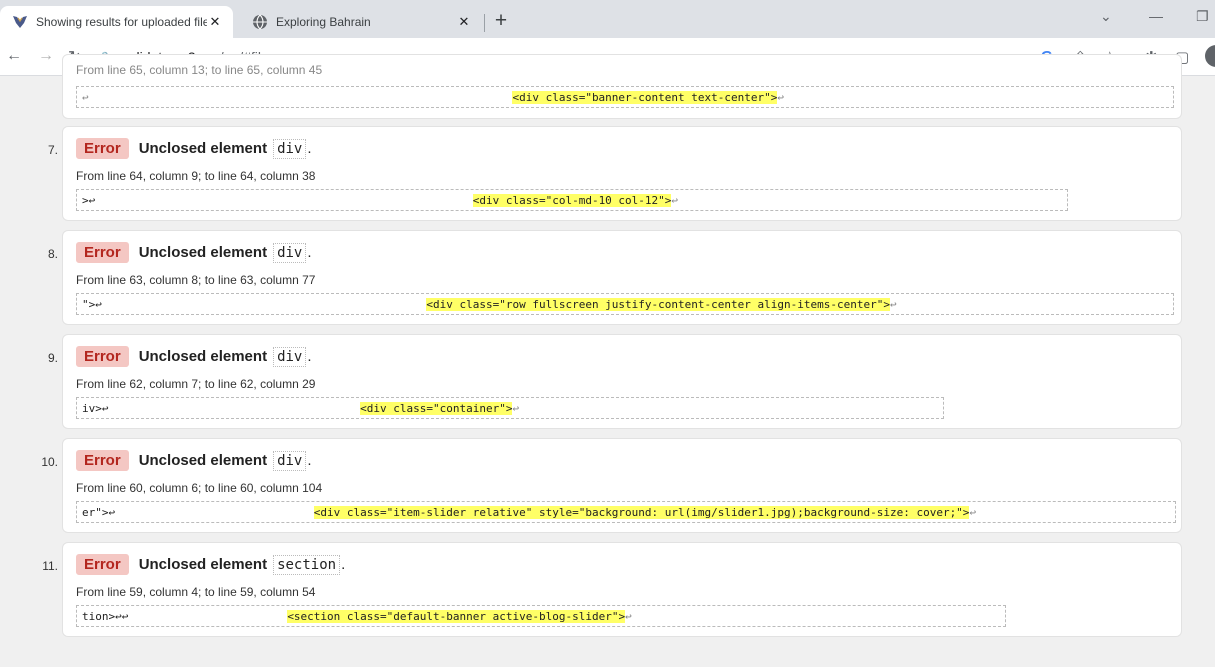 This screenshot has width=1215, height=667. Describe the element at coordinates (50, 566) in the screenshot. I see `message-number: 11.` at that location.